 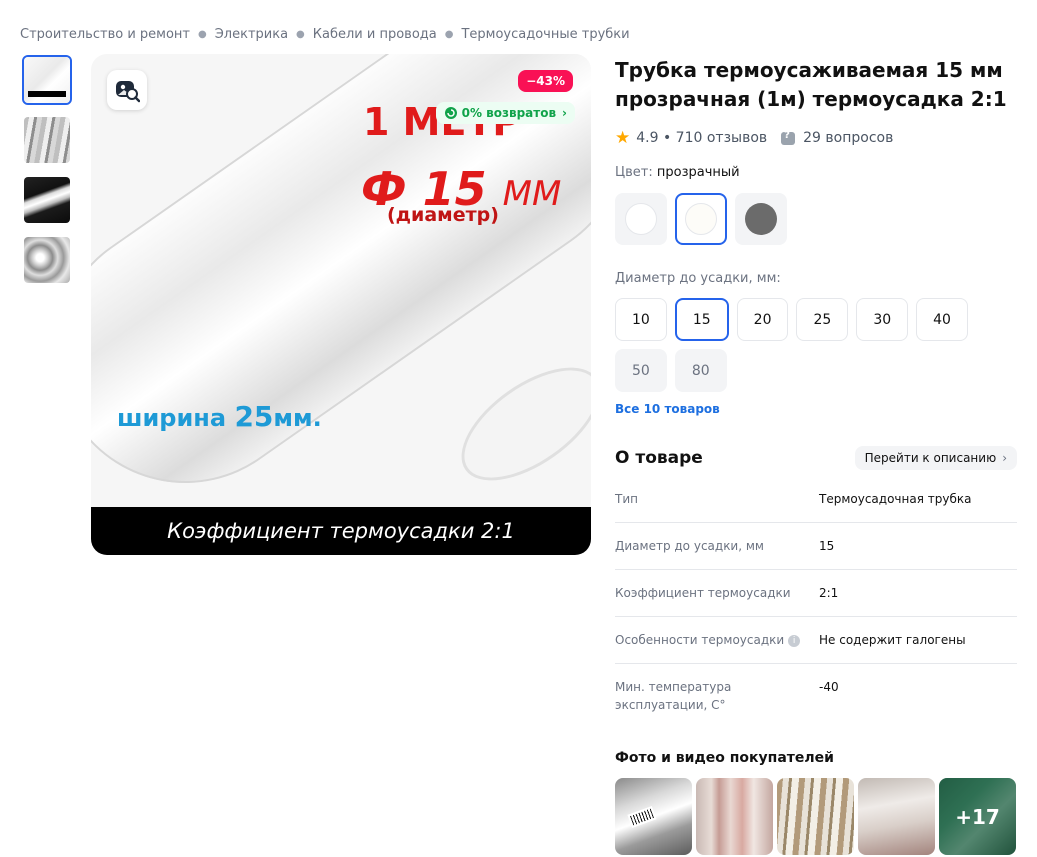 I want to click on thumbnail-list, so click(x=49, y=175).